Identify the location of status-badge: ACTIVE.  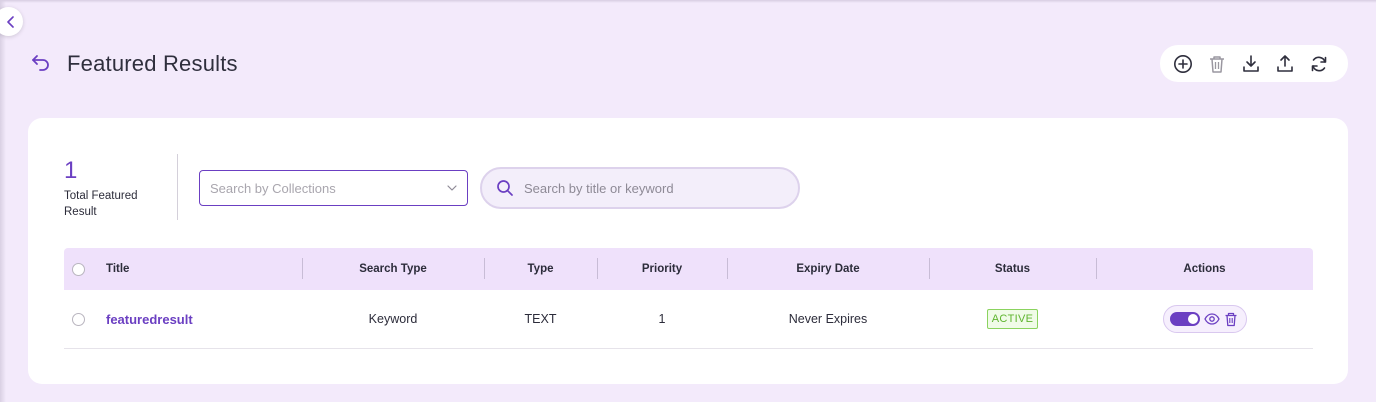
(1012, 319).